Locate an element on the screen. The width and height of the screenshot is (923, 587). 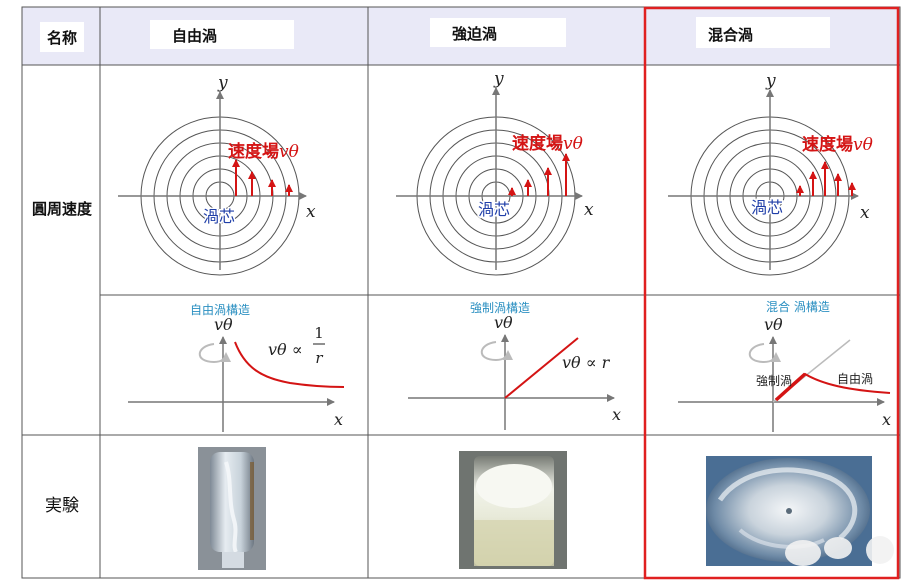
formula: vθ ∝ r is located at coordinates (586, 362).